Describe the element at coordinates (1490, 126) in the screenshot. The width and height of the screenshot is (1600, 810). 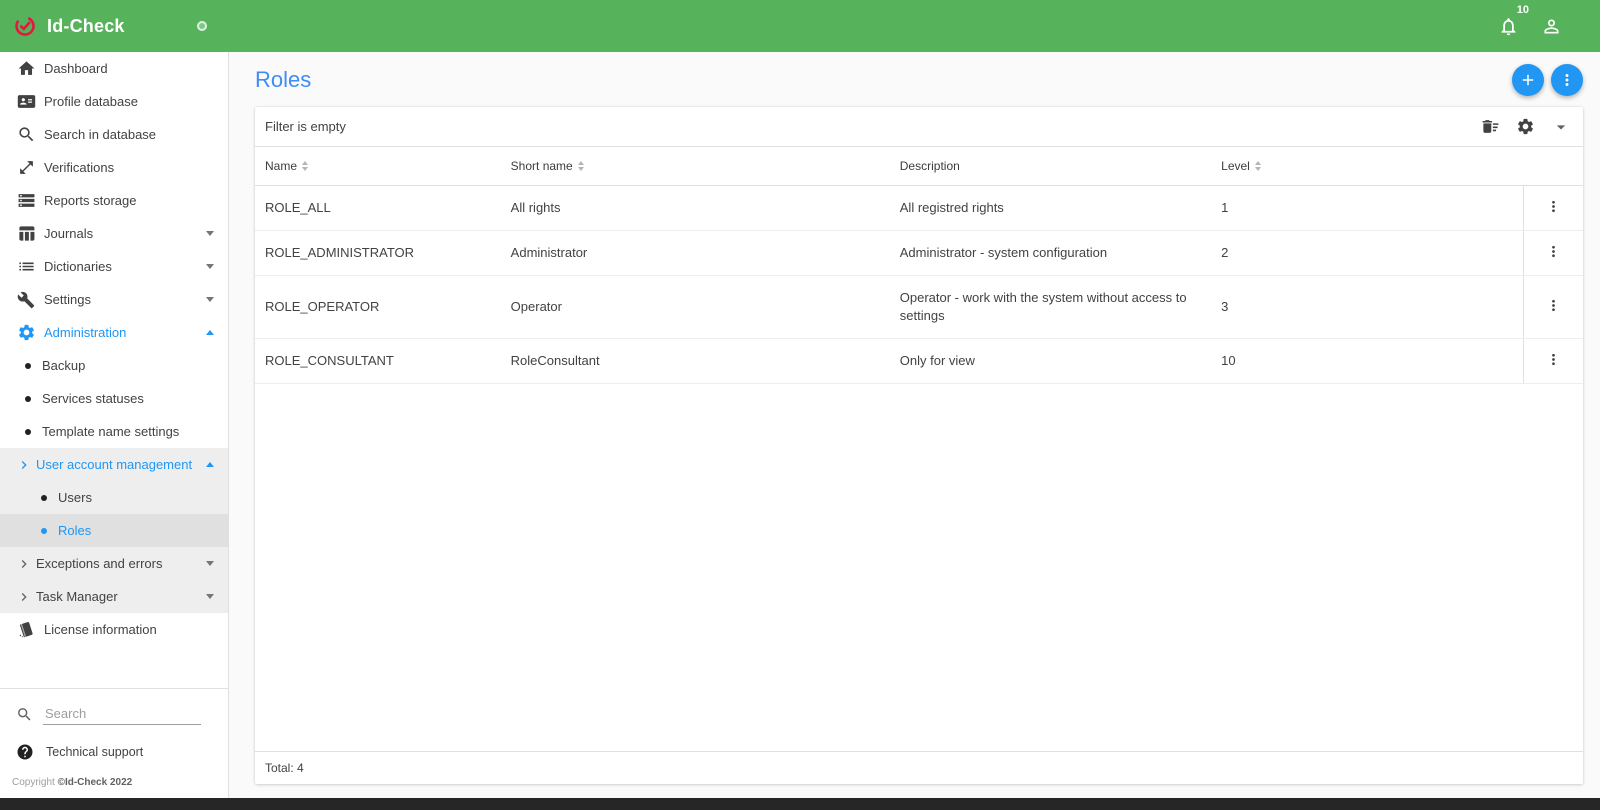
I see `clear-filter-button` at that location.